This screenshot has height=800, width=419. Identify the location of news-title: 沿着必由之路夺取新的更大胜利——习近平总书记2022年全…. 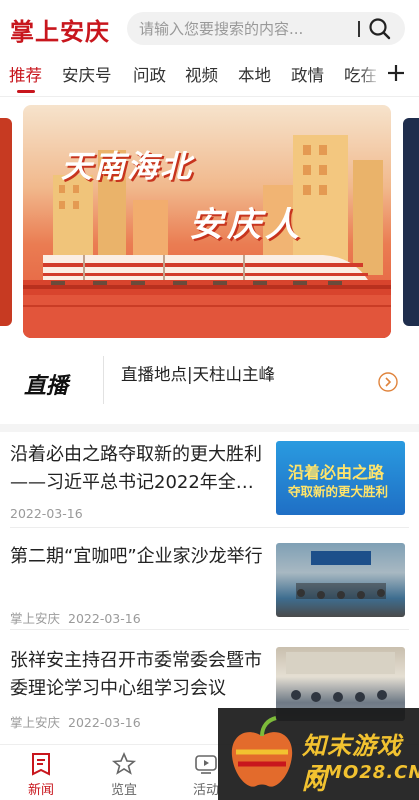
(136, 468).